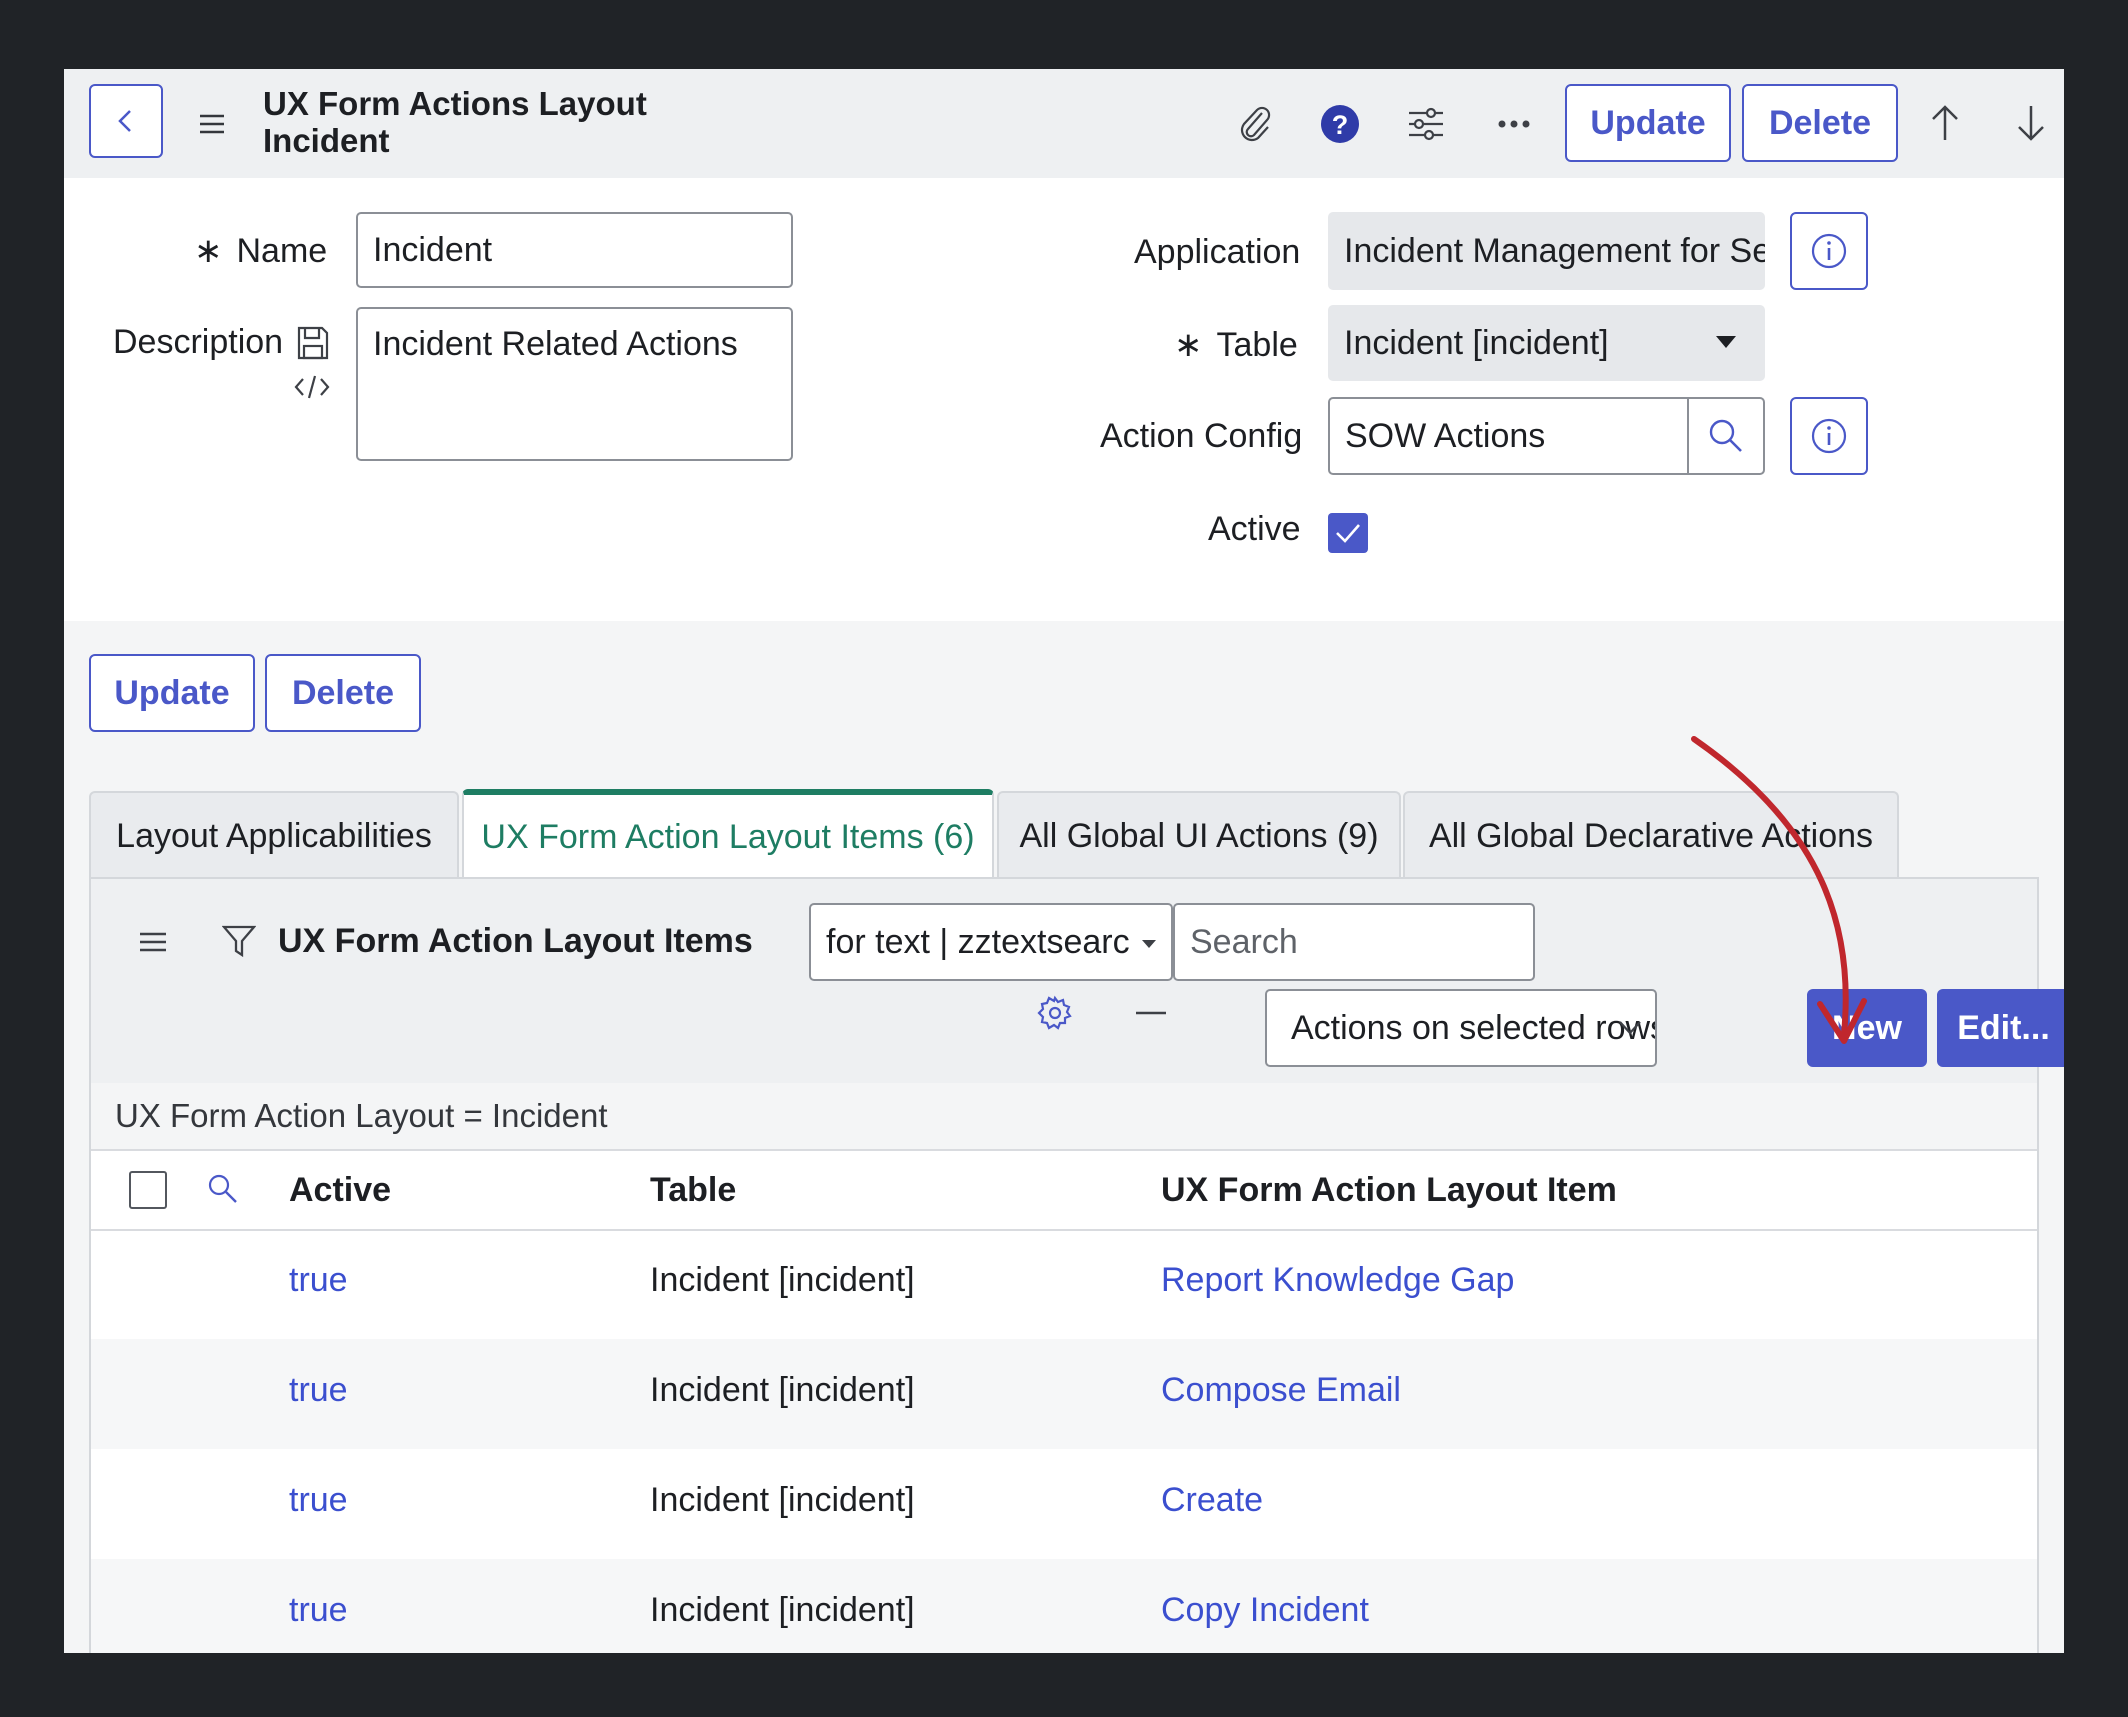 The image size is (2128, 1717). I want to click on annotation-arrow, so click(1779, 890).